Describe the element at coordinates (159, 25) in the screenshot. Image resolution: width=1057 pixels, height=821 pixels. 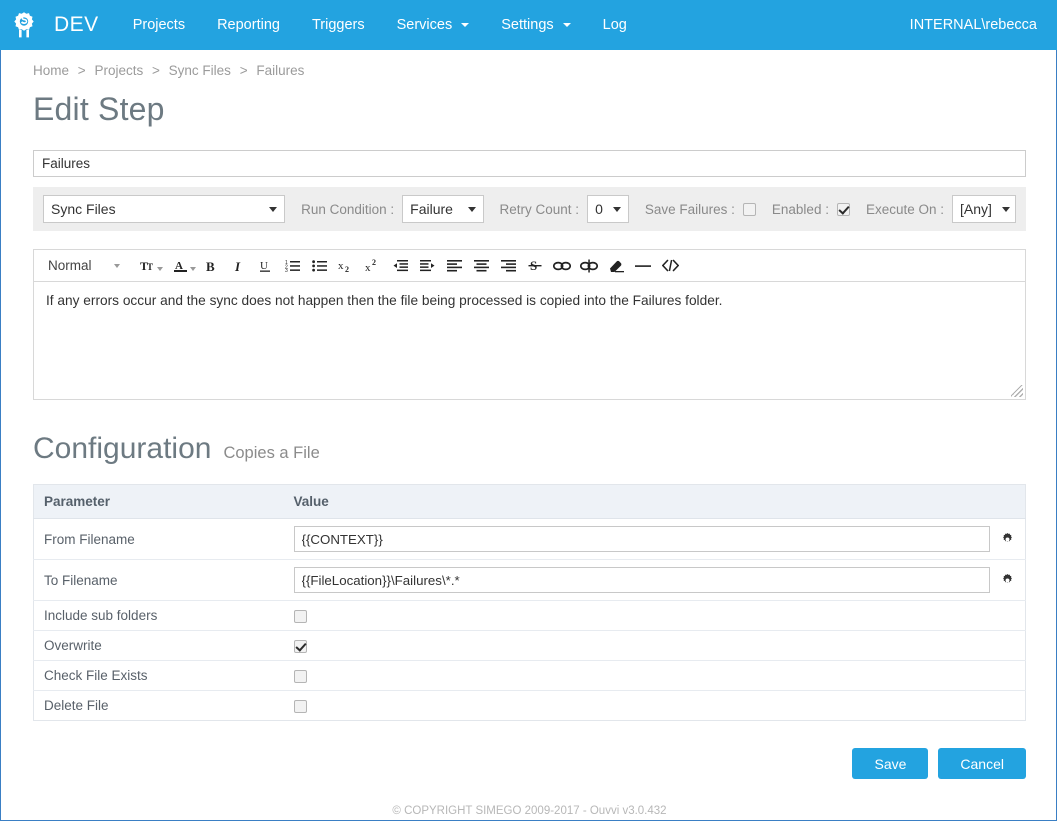
I see `nav-item-projects: Projects` at that location.